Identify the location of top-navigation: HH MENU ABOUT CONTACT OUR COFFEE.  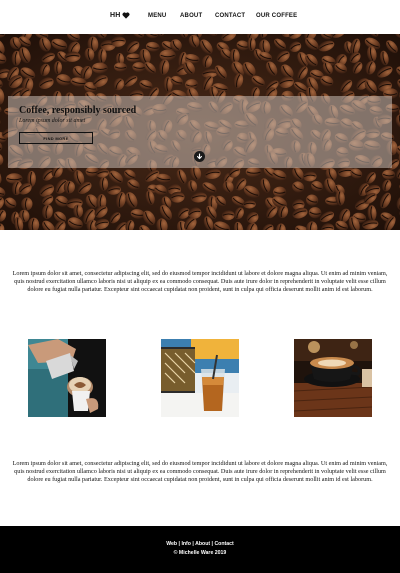
(200, 17).